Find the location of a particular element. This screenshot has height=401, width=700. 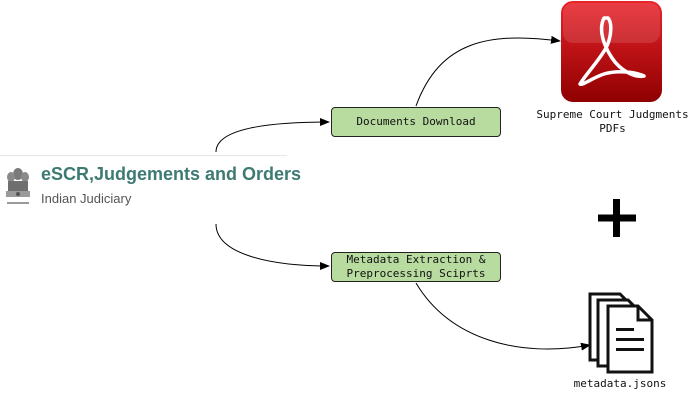

pdf-caption-line2: PDFs is located at coordinates (612, 128).